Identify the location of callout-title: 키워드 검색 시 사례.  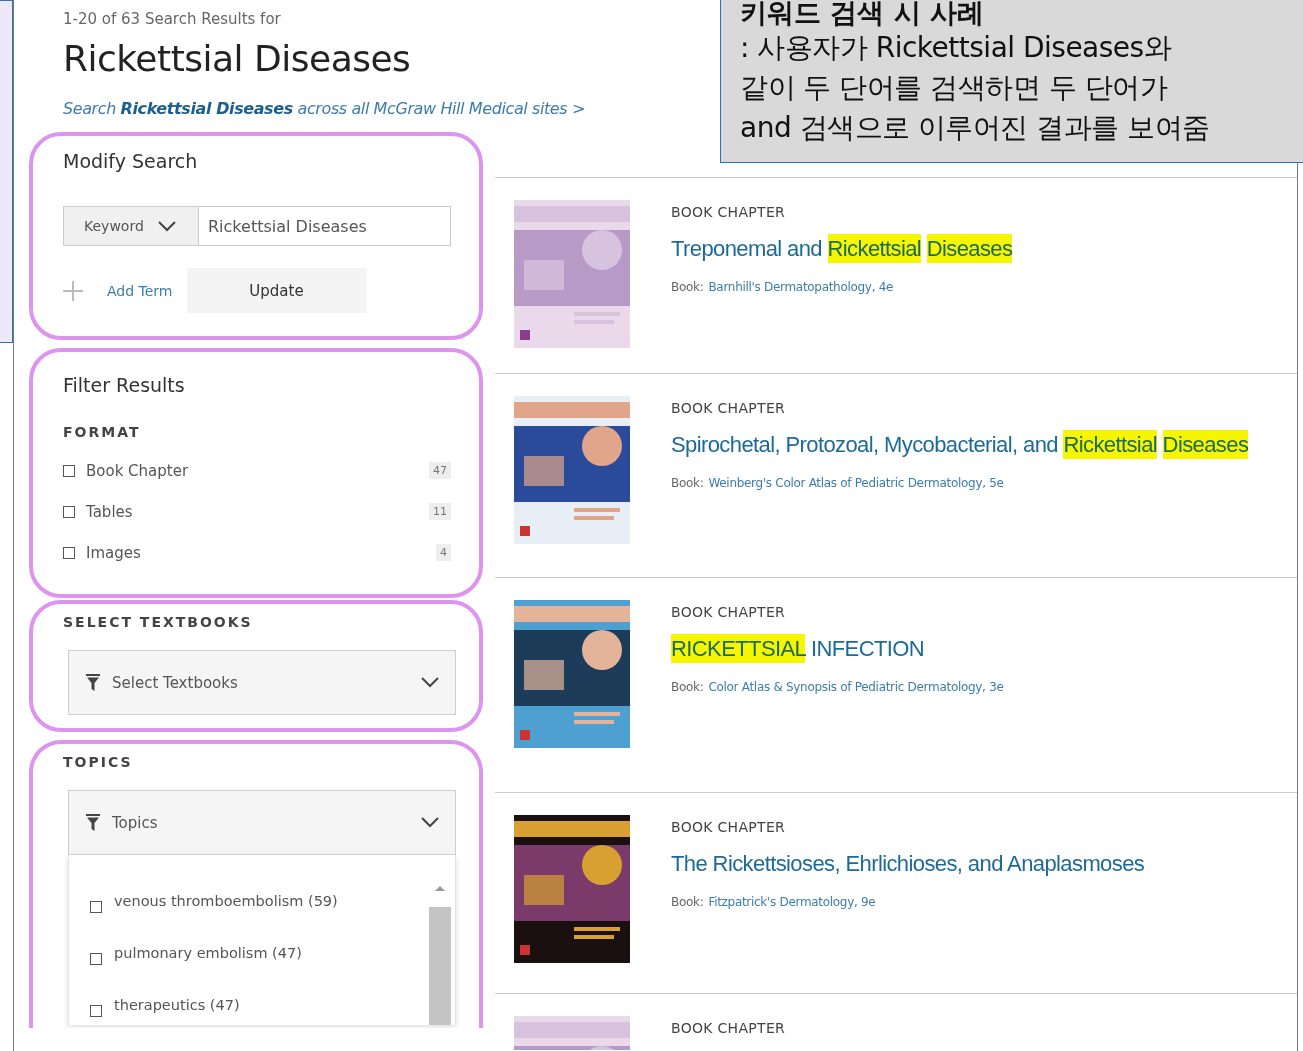
(862, 14).